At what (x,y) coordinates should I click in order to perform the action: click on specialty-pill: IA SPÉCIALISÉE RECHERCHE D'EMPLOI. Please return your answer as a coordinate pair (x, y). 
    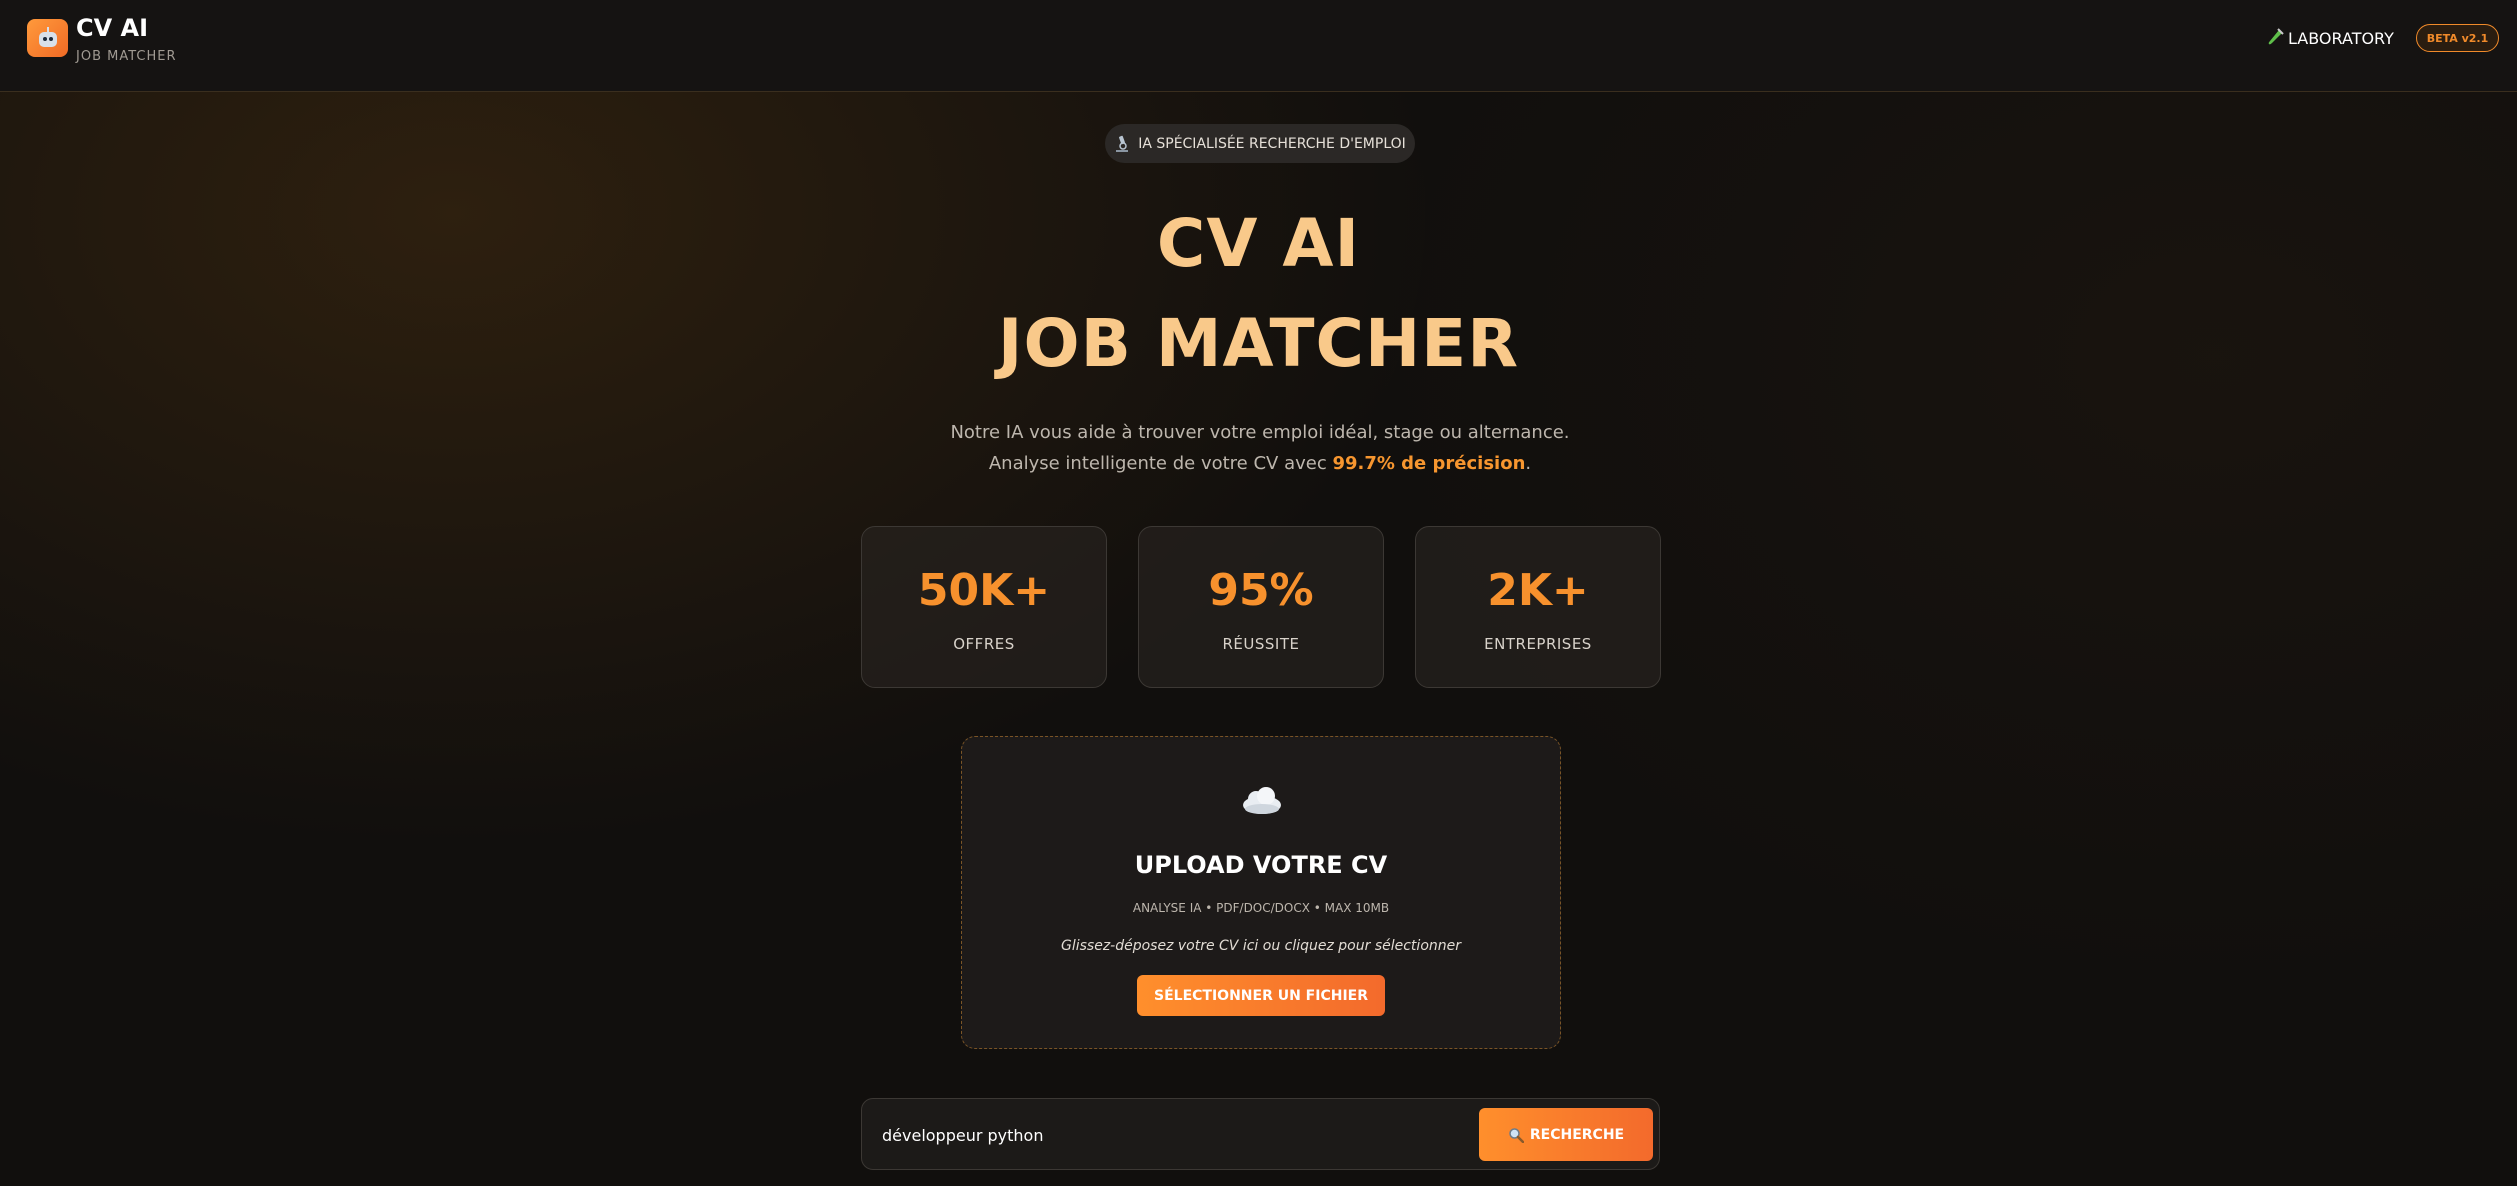
    Looking at the image, I should click on (1260, 143).